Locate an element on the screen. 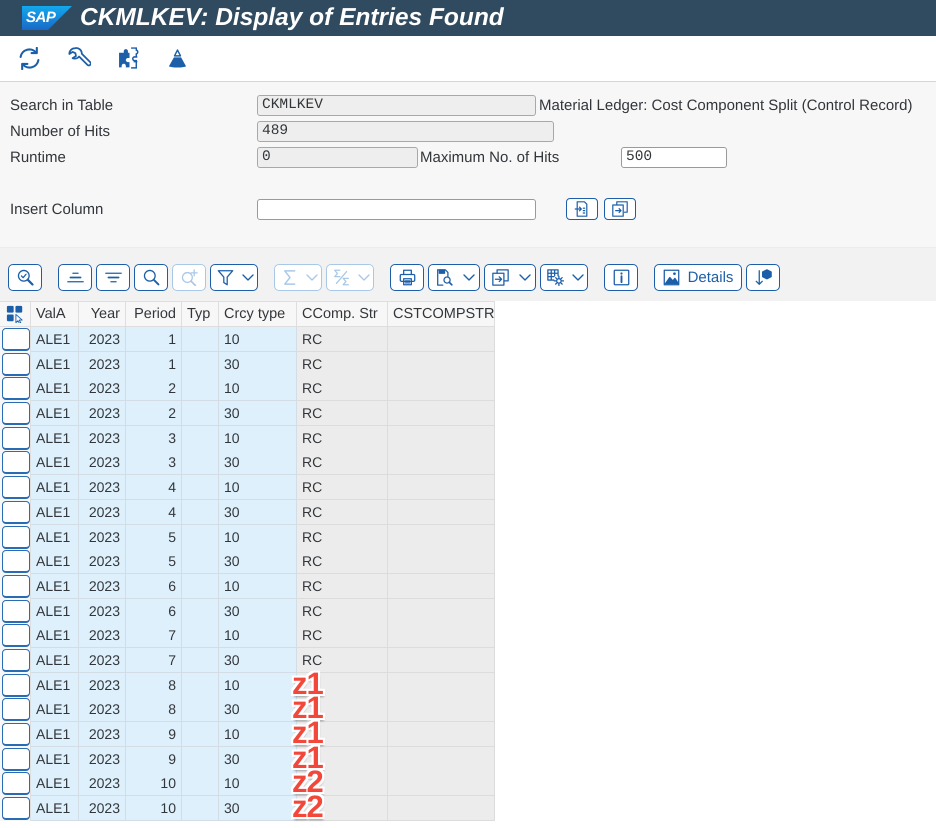 Image resolution: width=936 pixels, height=828 pixels. table-cell: 9 is located at coordinates (154, 734).